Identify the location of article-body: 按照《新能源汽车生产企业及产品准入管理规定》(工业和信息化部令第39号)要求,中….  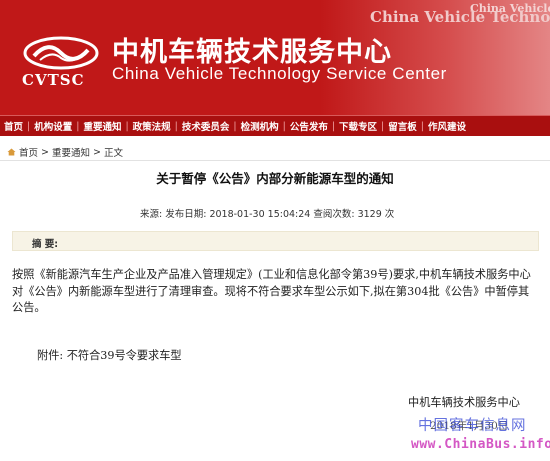
(271, 291).